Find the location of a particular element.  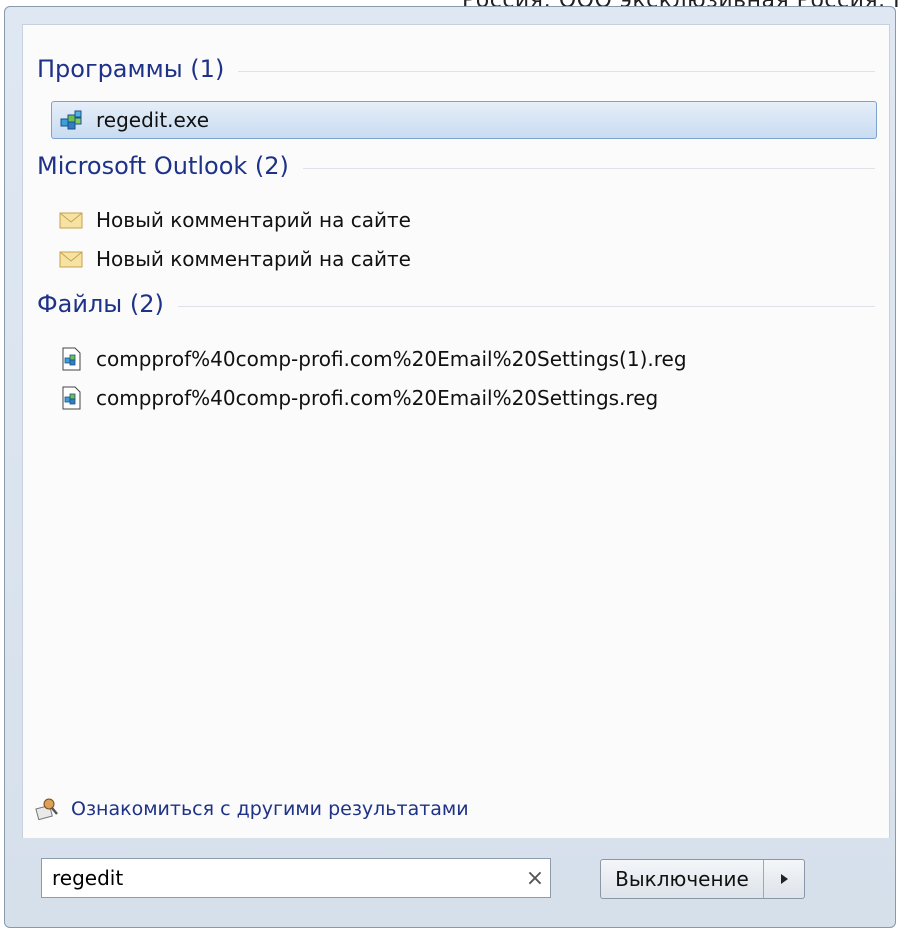

chevron-right-icon is located at coordinates (784, 879).